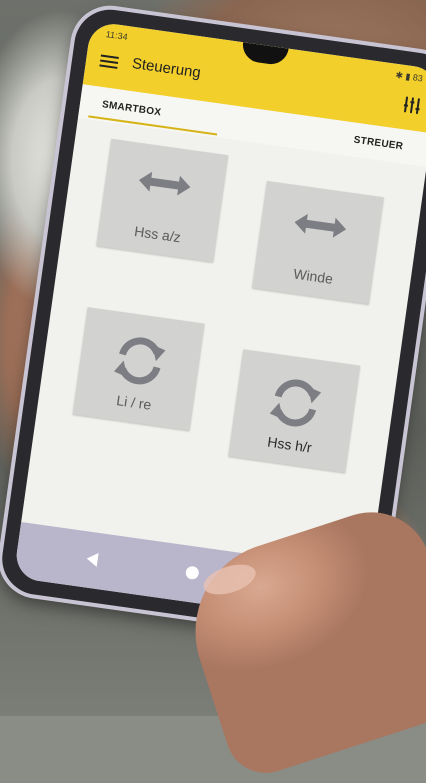  Describe the element at coordinates (157, 234) in the screenshot. I see `tile-label: Hss a/z` at that location.